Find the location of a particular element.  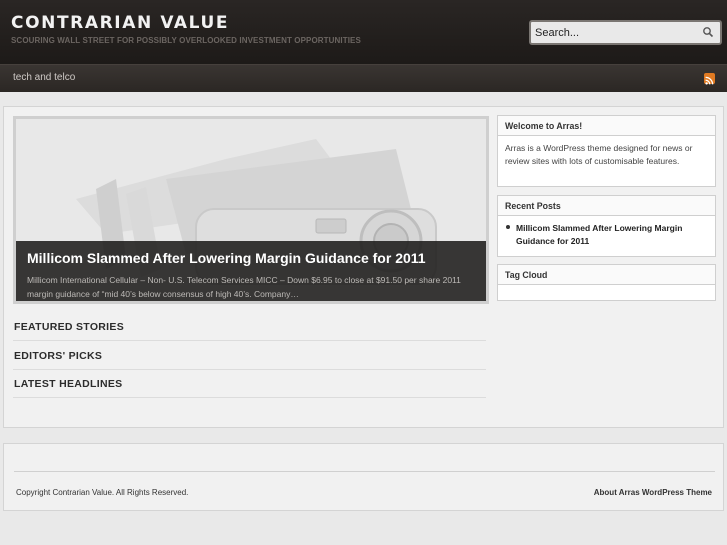

widget-title: Recent Posts is located at coordinates (606, 206).